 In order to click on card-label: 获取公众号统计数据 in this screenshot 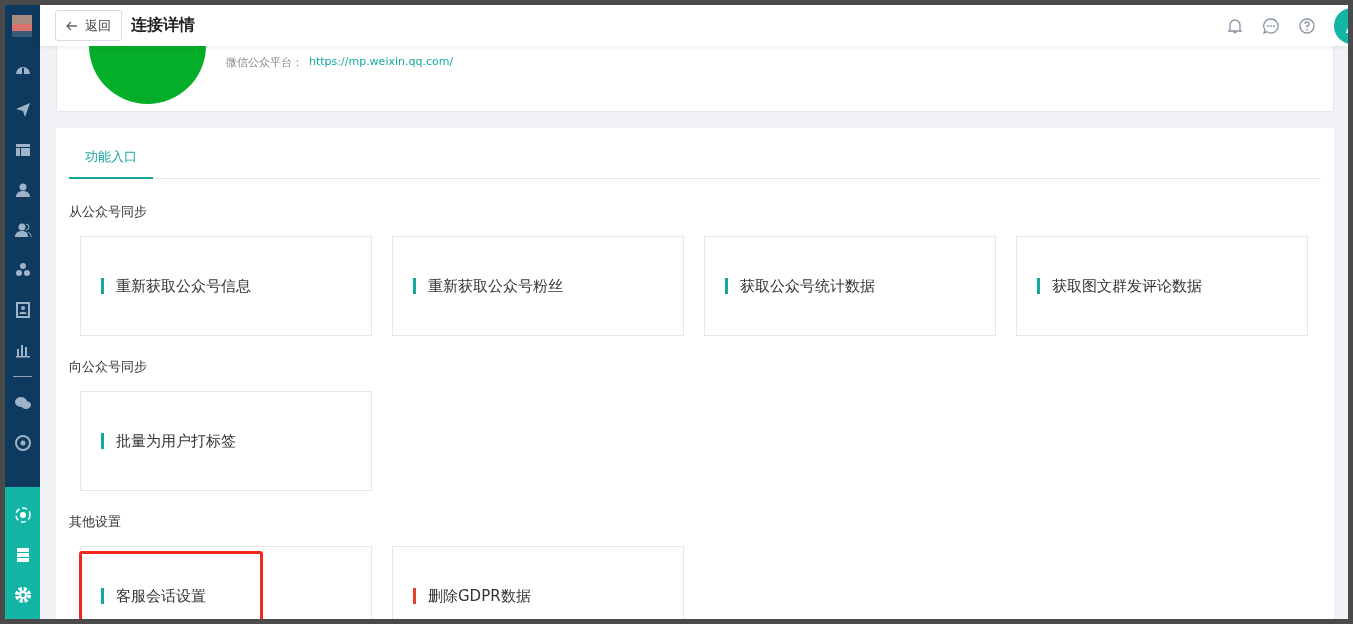, I will do `click(807, 286)`.